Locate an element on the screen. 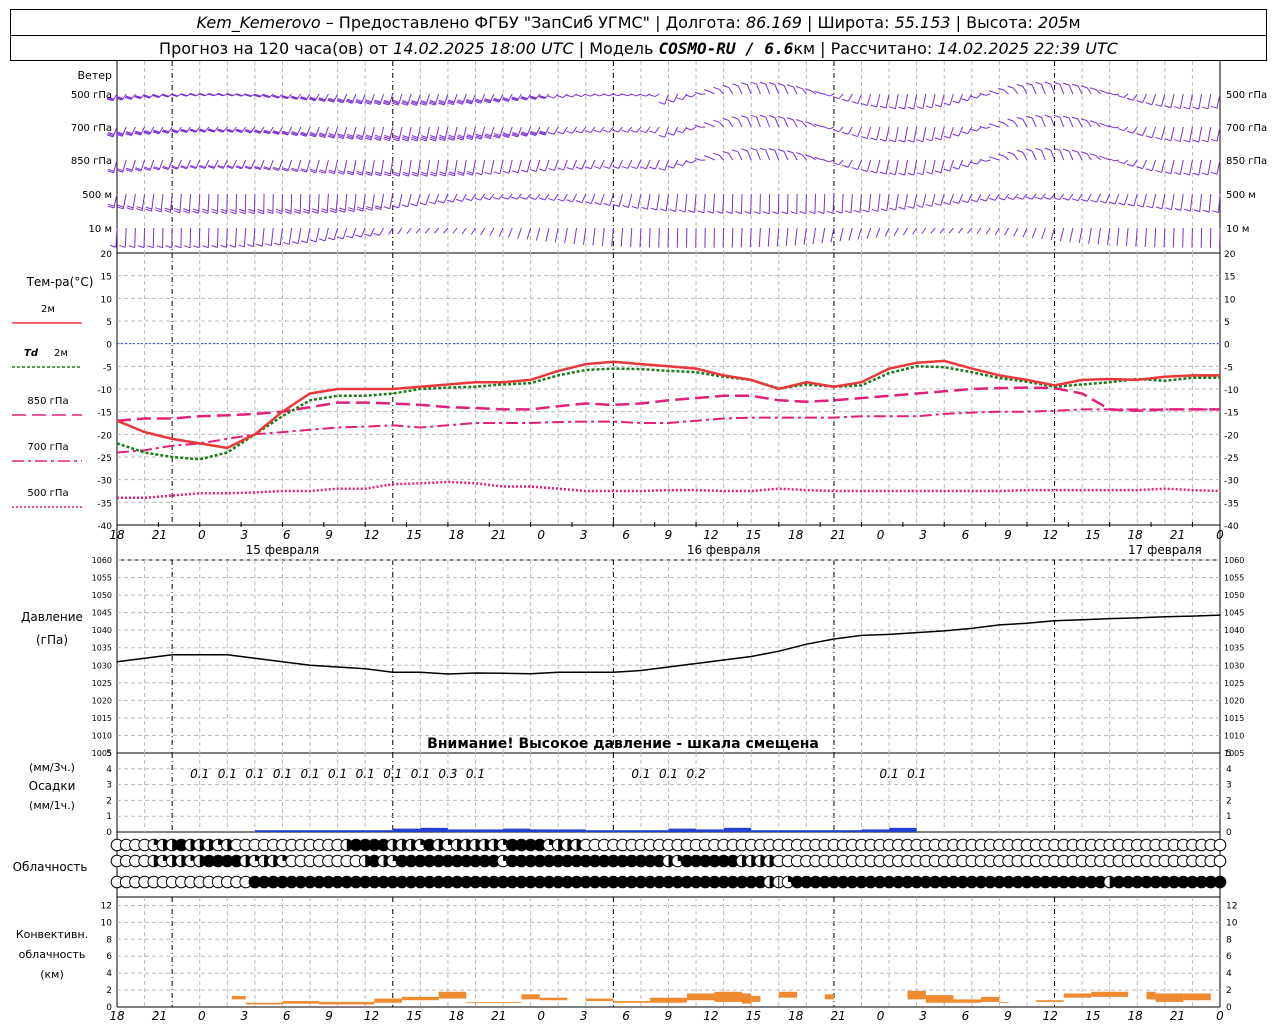 This screenshot has width=1280, height=1024. wind-level-label-right: 700 гПа is located at coordinates (1246, 128).